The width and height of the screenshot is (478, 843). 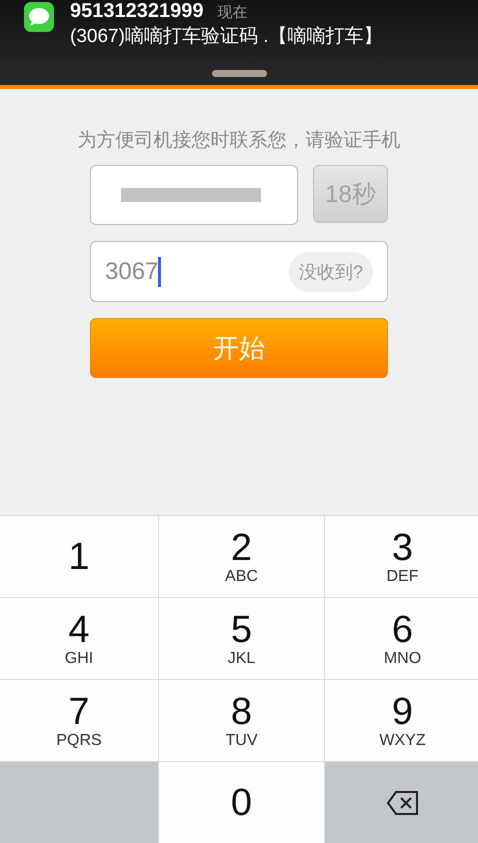 What do you see at coordinates (401, 720) in the screenshot?
I see `keypad-key: 9 WXYZ` at bounding box center [401, 720].